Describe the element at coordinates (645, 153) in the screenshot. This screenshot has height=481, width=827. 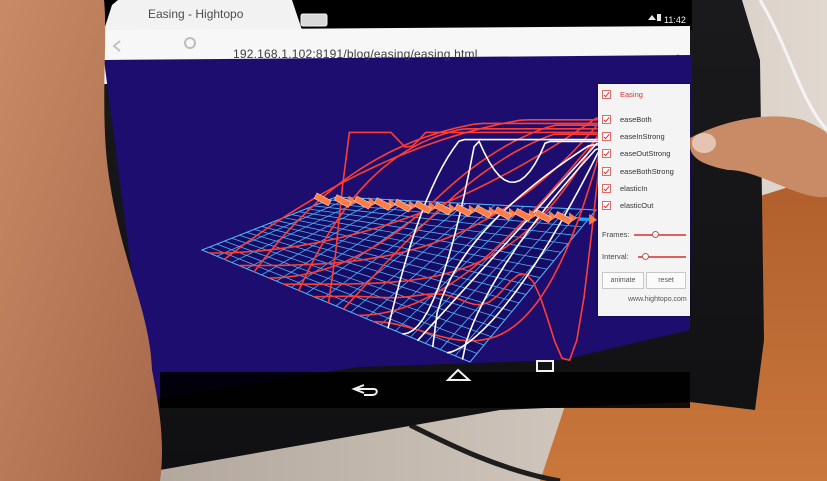
I see `list-item-label: easeOutStrong` at that location.